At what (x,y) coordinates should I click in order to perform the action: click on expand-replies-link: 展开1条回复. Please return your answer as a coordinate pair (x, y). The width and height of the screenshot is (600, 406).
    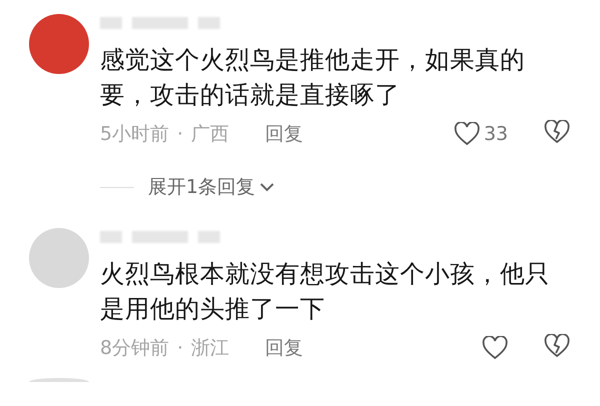
    Looking at the image, I should click on (212, 187).